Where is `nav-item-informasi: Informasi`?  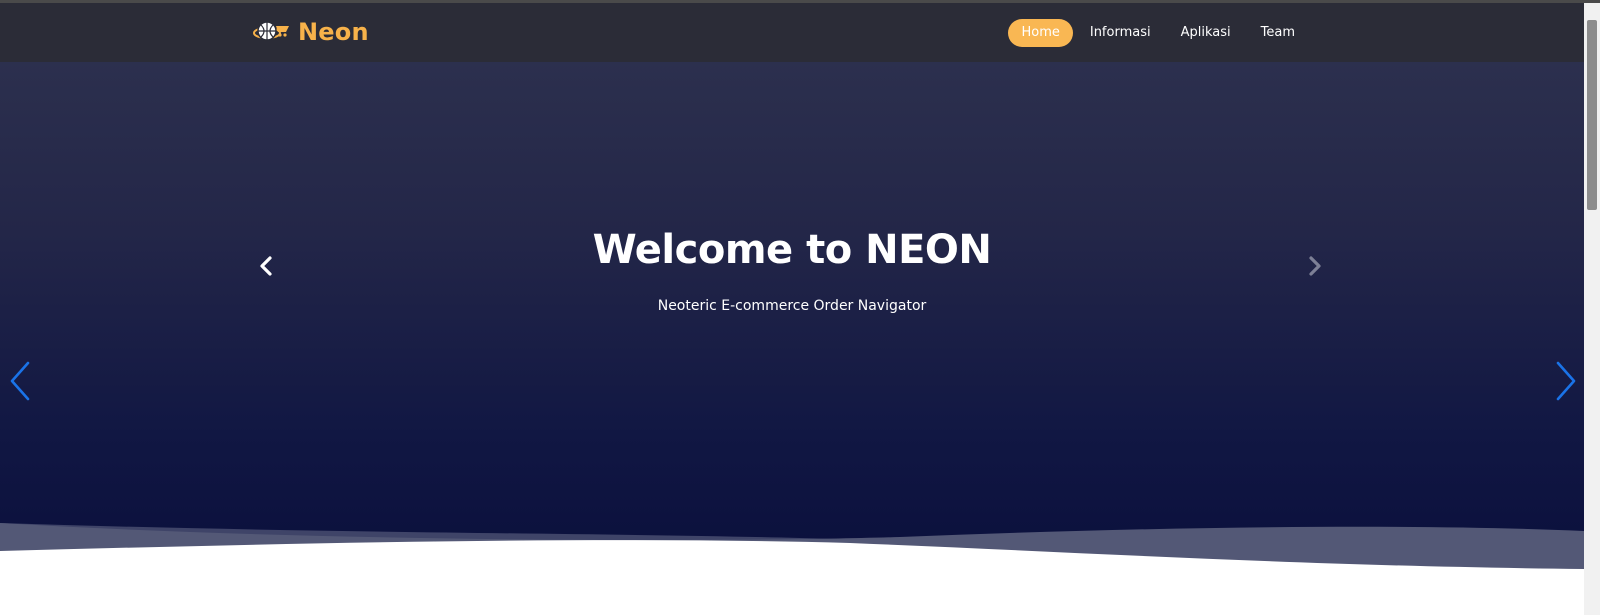
nav-item-informasi: Informasi is located at coordinates (1120, 33).